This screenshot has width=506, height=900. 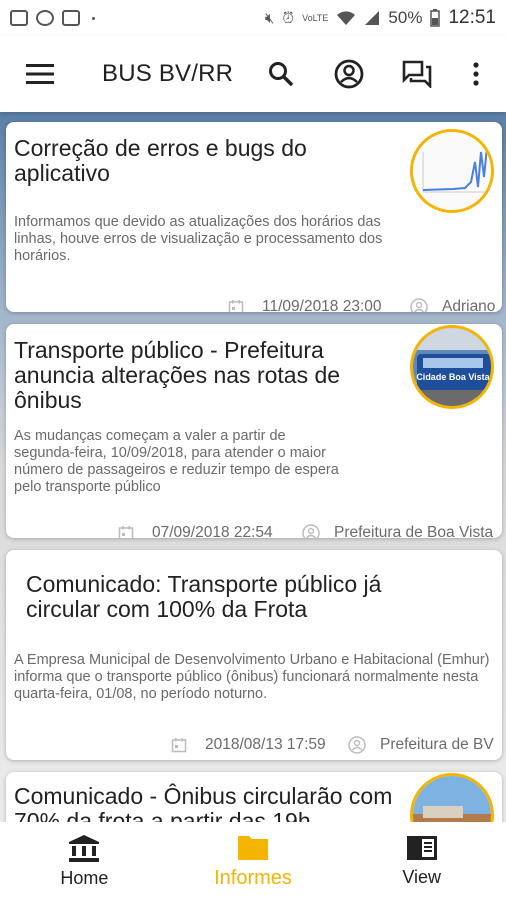 I want to click on battery-icon, so click(x=435, y=18).